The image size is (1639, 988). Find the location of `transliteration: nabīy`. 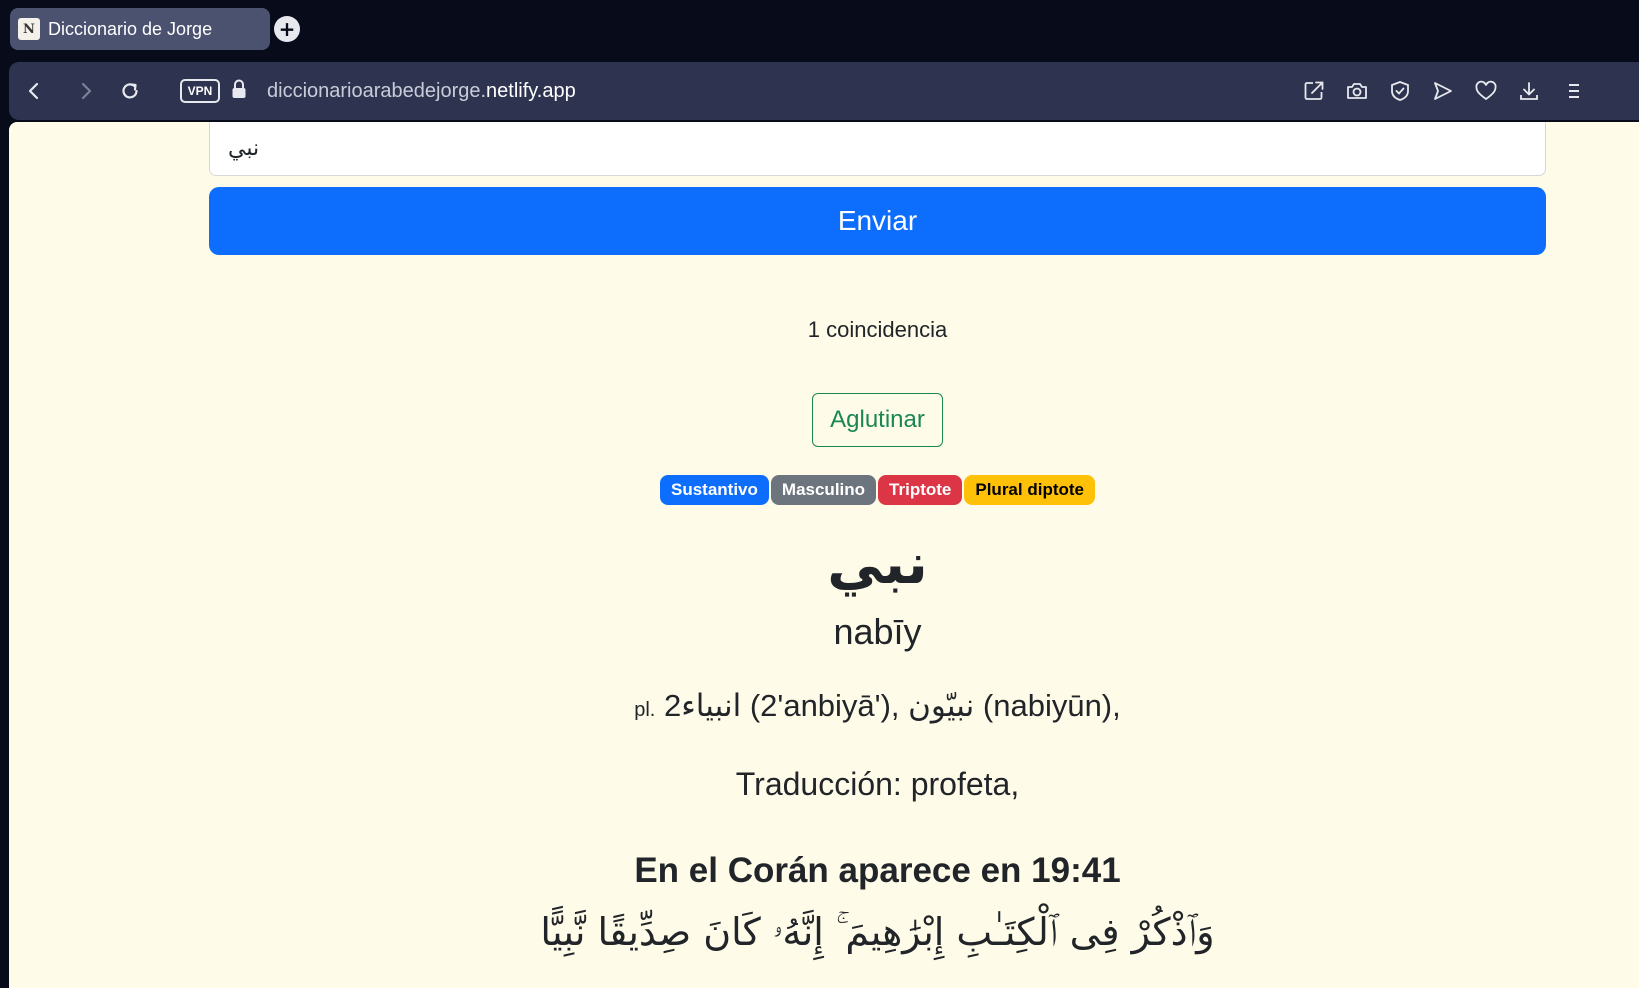

transliteration: nabīy is located at coordinates (877, 631).